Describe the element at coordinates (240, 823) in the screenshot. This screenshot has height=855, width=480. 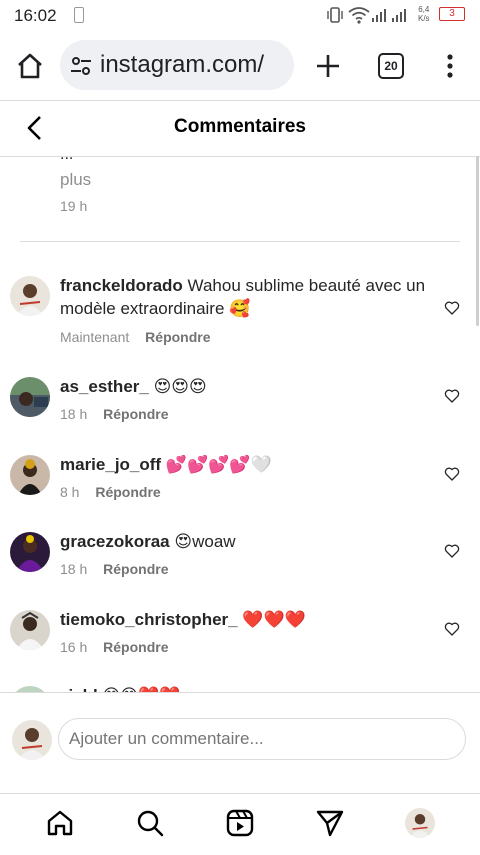
I see `reels-icon` at that location.